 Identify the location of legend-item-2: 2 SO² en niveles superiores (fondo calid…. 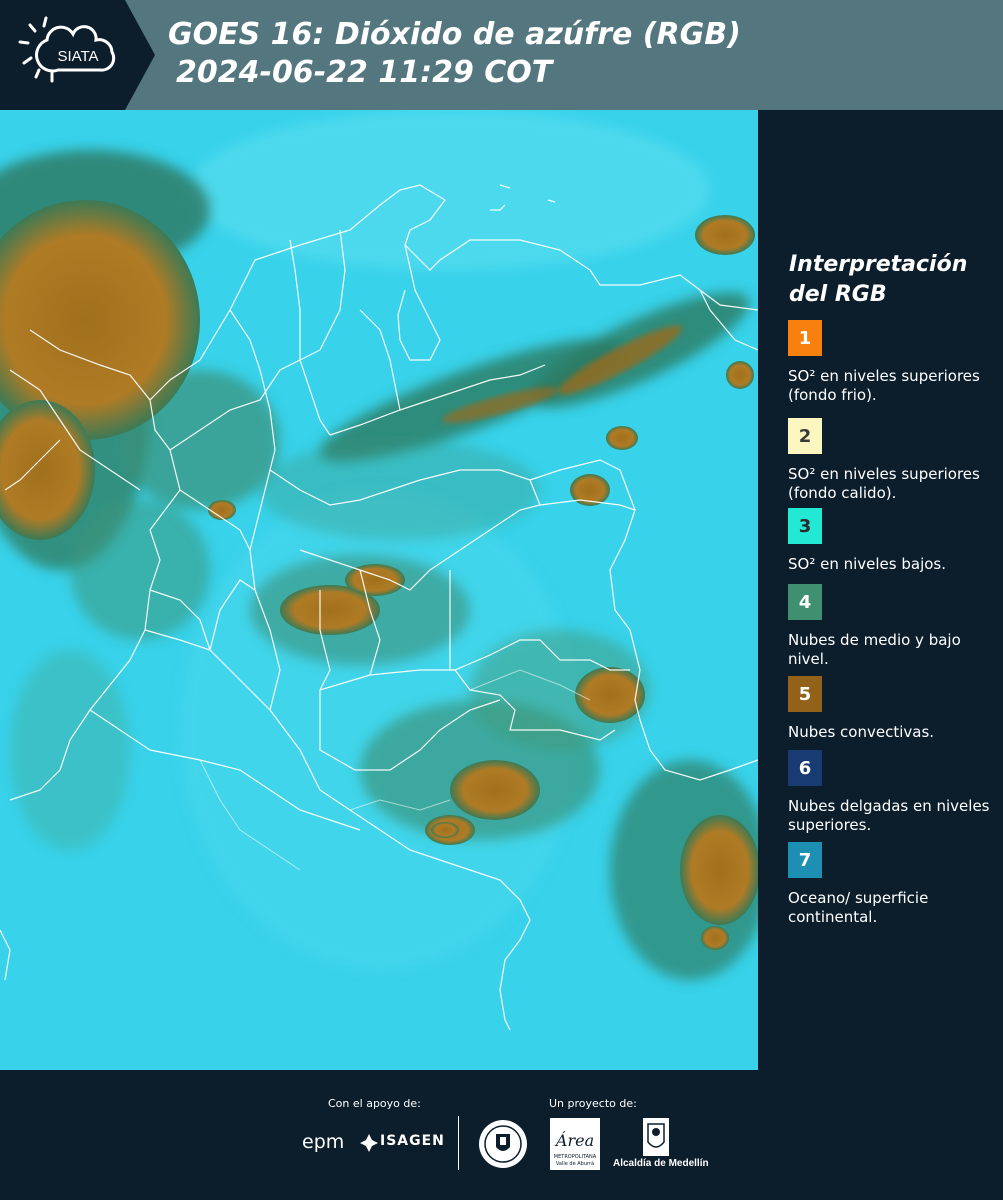
(893, 460).